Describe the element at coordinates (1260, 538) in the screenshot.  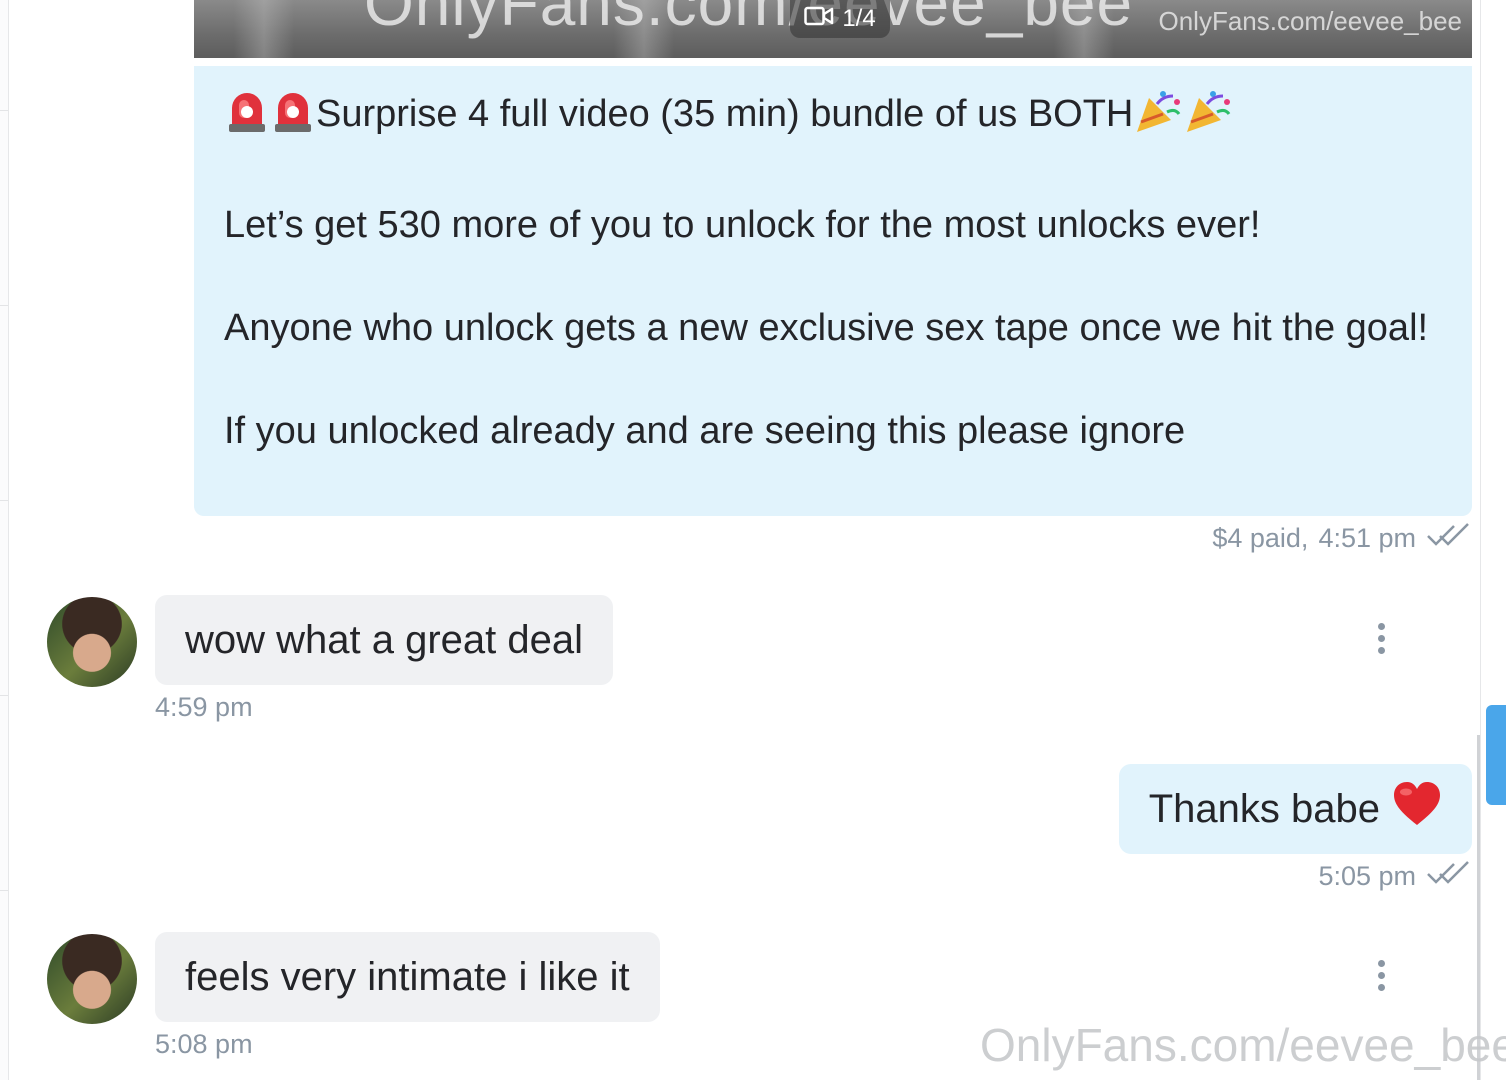
I see `paid-price: $4 paid,` at that location.